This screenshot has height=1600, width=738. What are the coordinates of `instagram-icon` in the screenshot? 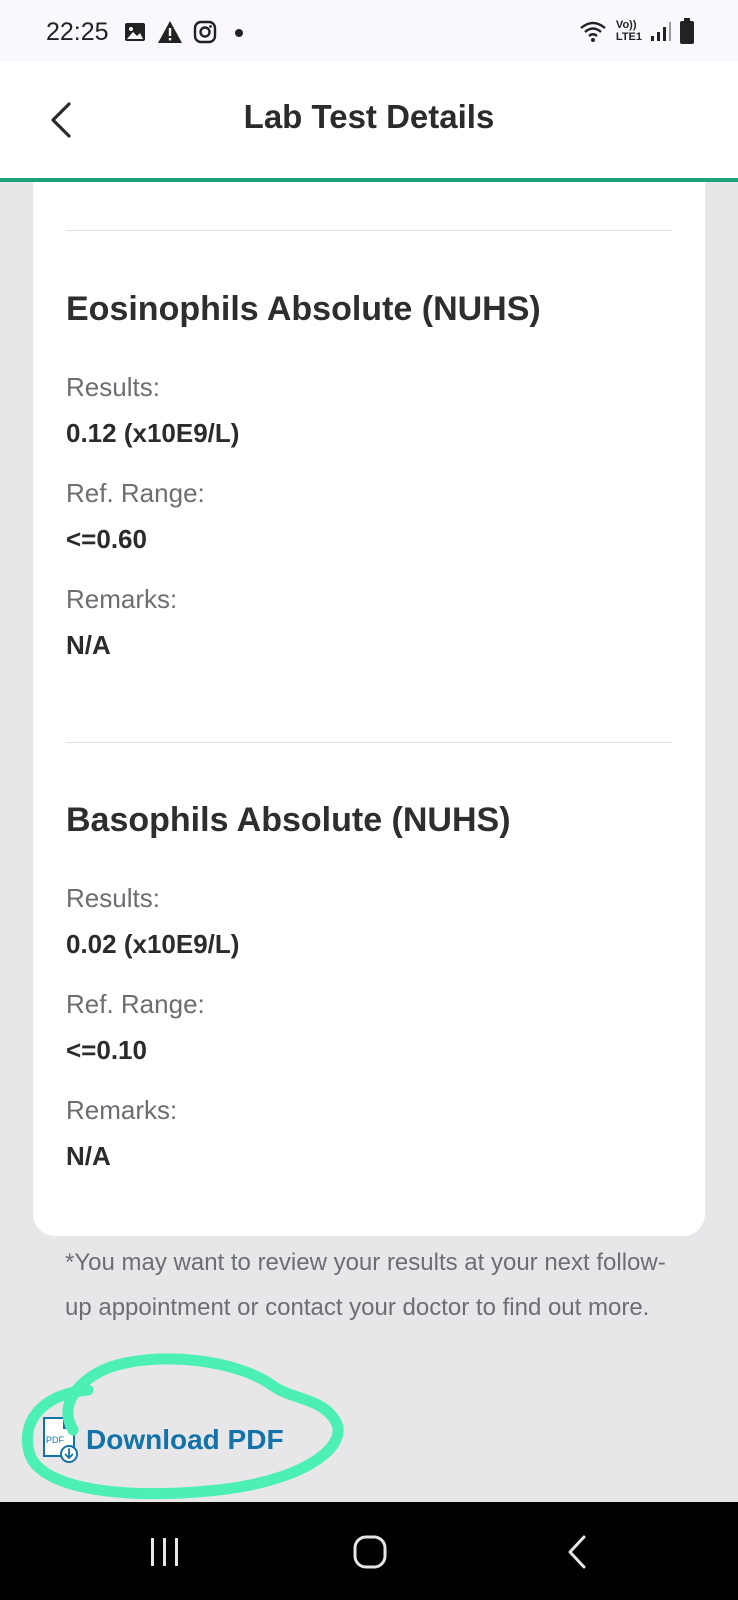 It's located at (205, 32).